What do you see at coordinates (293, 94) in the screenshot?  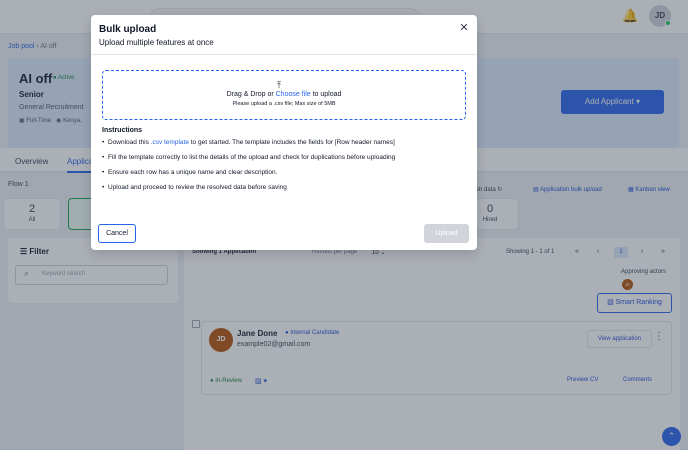 I see `choose-file-link: Choose file` at bounding box center [293, 94].